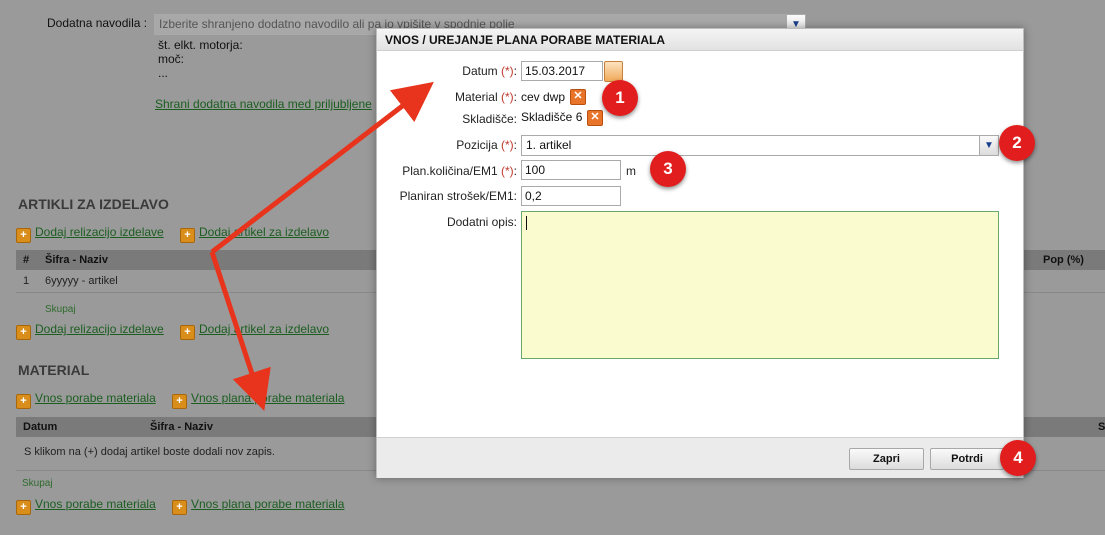 This screenshot has height=535, width=1105. Describe the element at coordinates (1018, 458) in the screenshot. I see `callout-badge-4: 4` at that location.